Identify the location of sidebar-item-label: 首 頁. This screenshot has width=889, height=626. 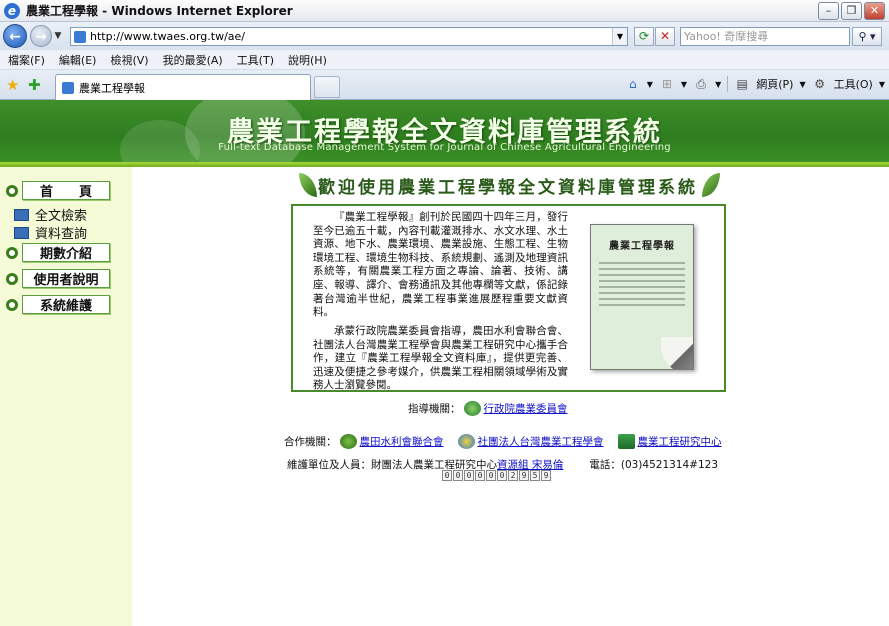
(66, 190).